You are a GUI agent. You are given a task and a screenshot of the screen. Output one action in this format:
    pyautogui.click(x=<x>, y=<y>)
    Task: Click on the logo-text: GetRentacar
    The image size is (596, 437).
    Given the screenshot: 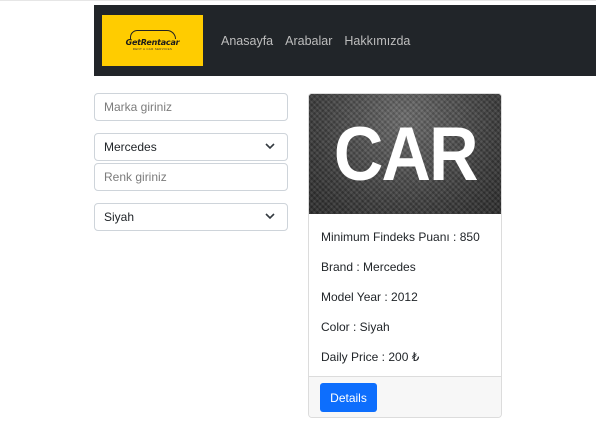 What is the action you would take?
    pyautogui.click(x=152, y=42)
    